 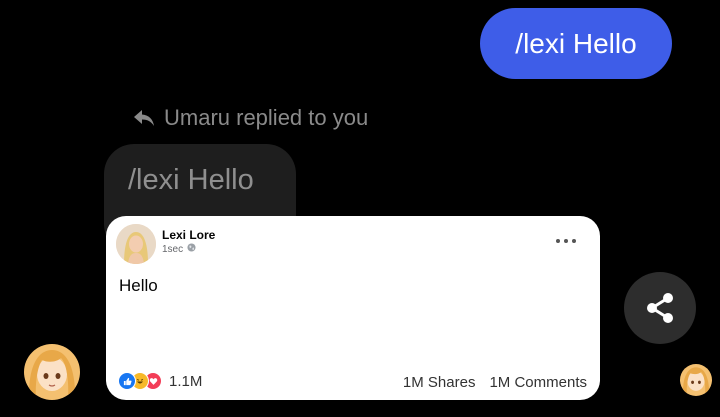 What do you see at coordinates (173, 249) in the screenshot?
I see `post-time: 1sec` at bounding box center [173, 249].